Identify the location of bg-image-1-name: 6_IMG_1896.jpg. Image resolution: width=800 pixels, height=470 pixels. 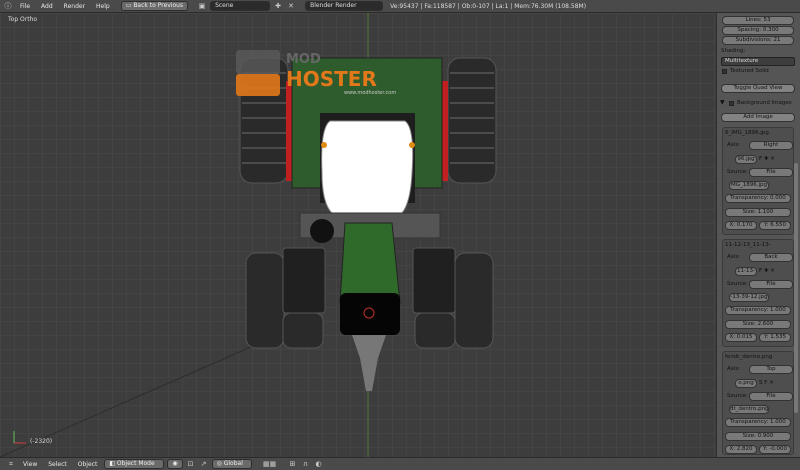
(747, 133).